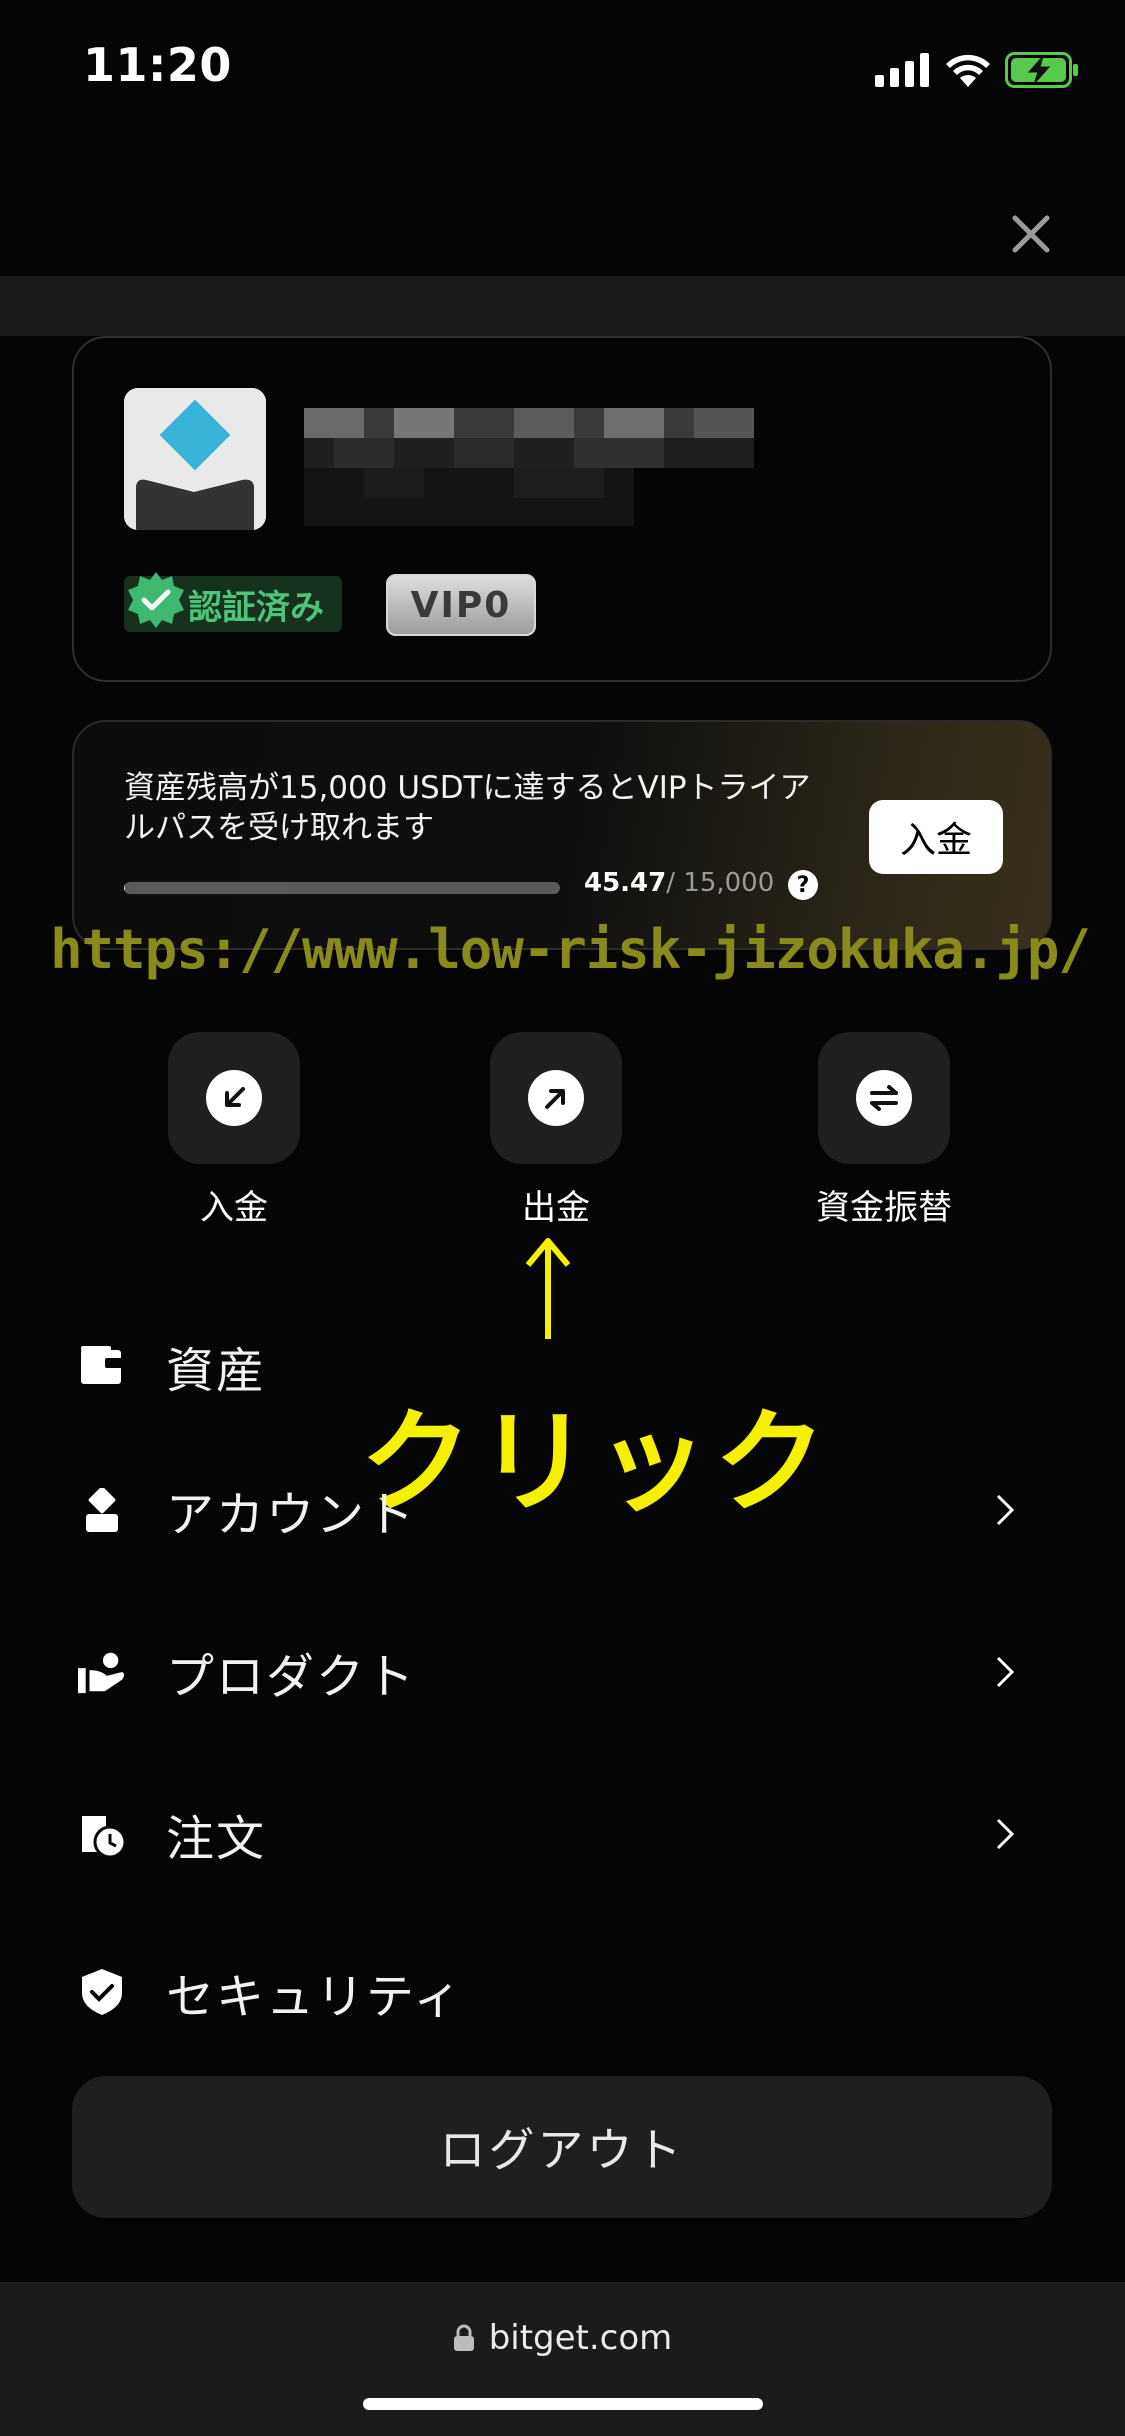 The width and height of the screenshot is (1125, 2436). Describe the element at coordinates (625, 883) in the screenshot. I see `progress-current: 45.47` at that location.